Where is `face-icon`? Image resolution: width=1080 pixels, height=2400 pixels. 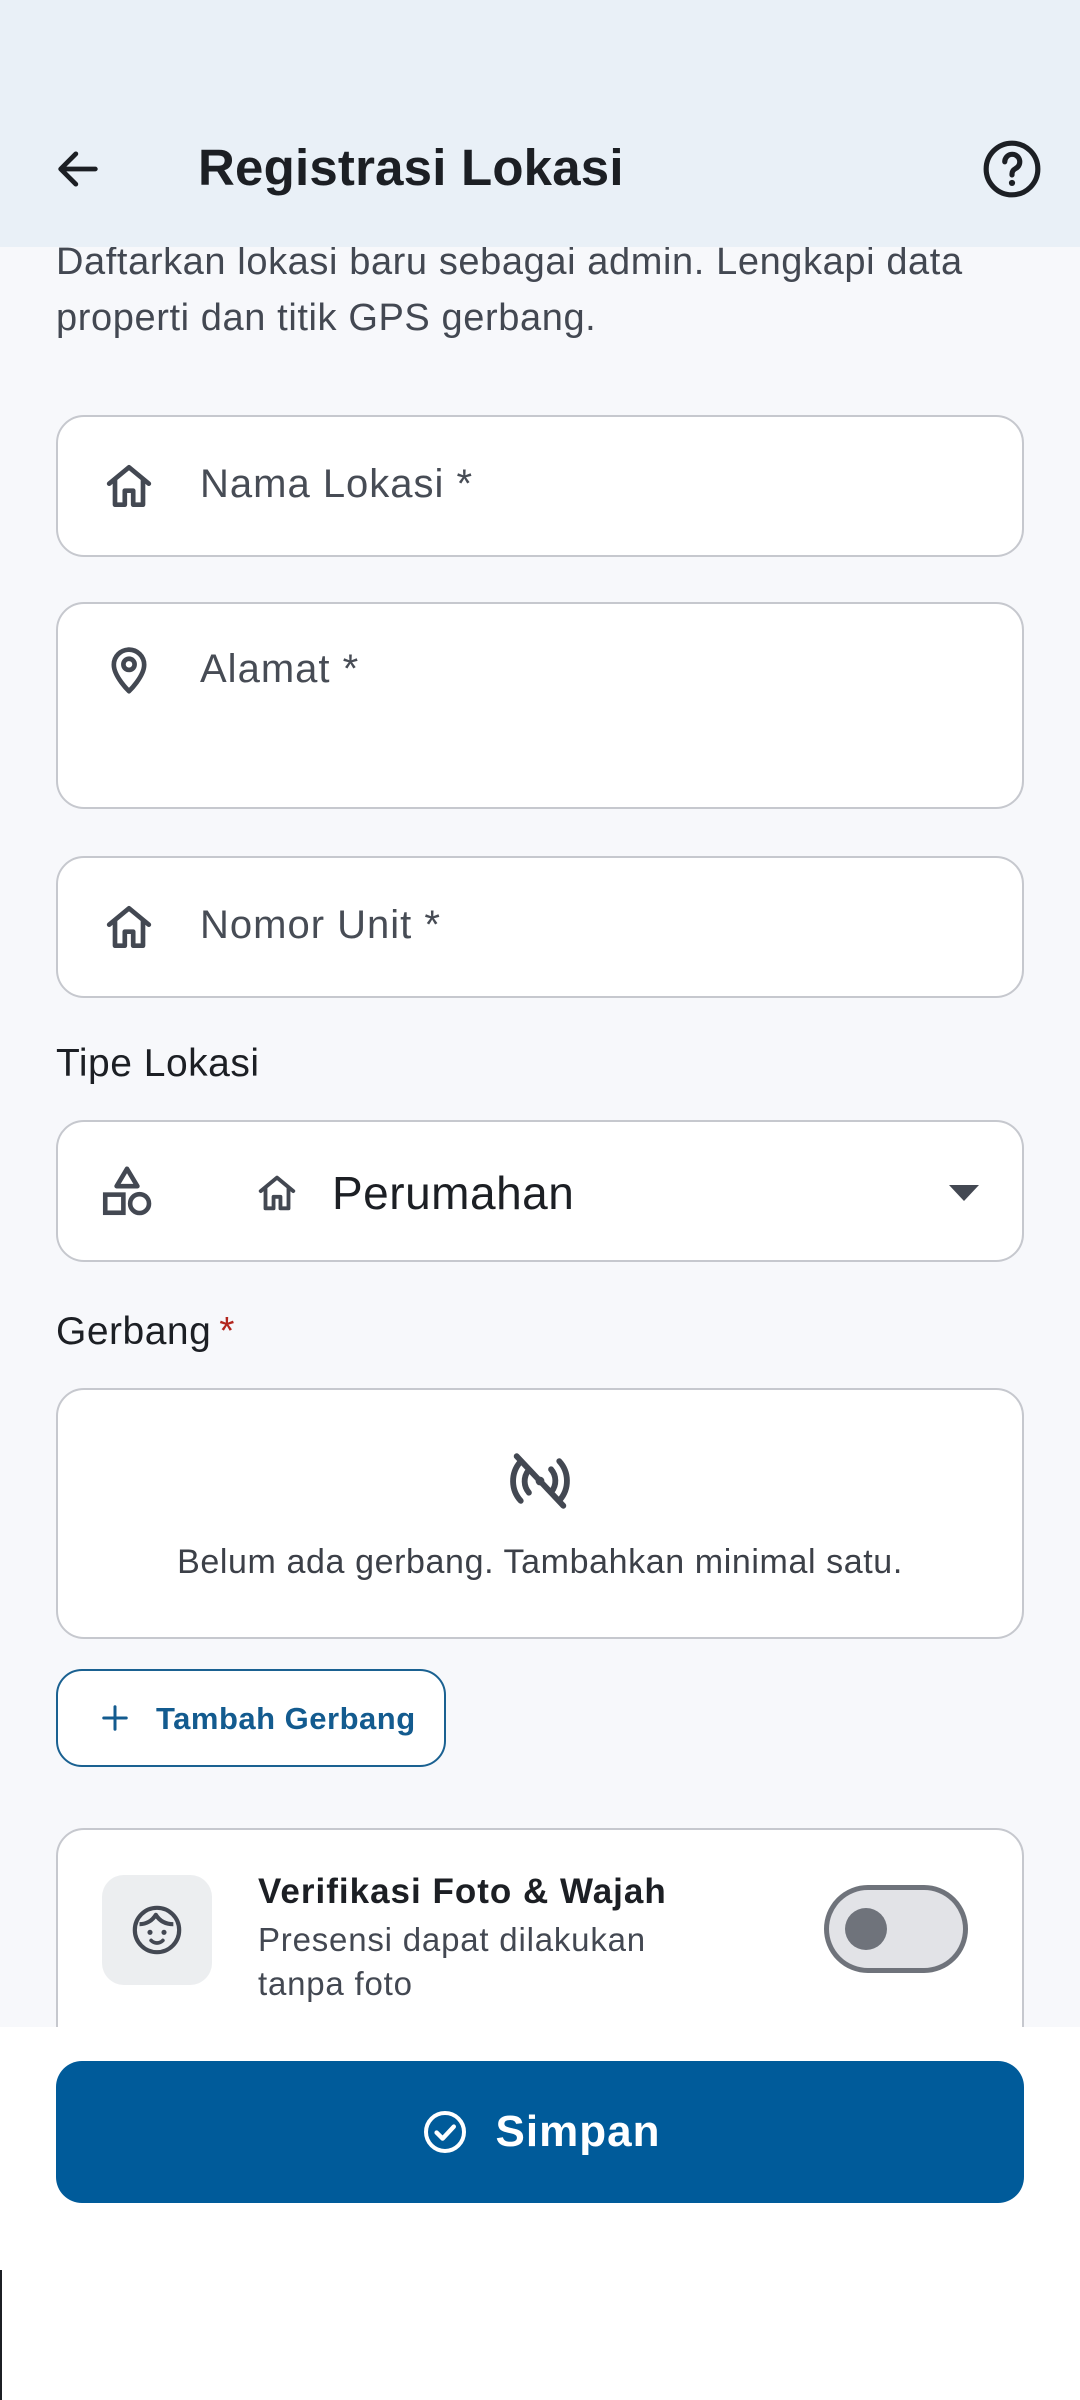 face-icon is located at coordinates (157, 1930).